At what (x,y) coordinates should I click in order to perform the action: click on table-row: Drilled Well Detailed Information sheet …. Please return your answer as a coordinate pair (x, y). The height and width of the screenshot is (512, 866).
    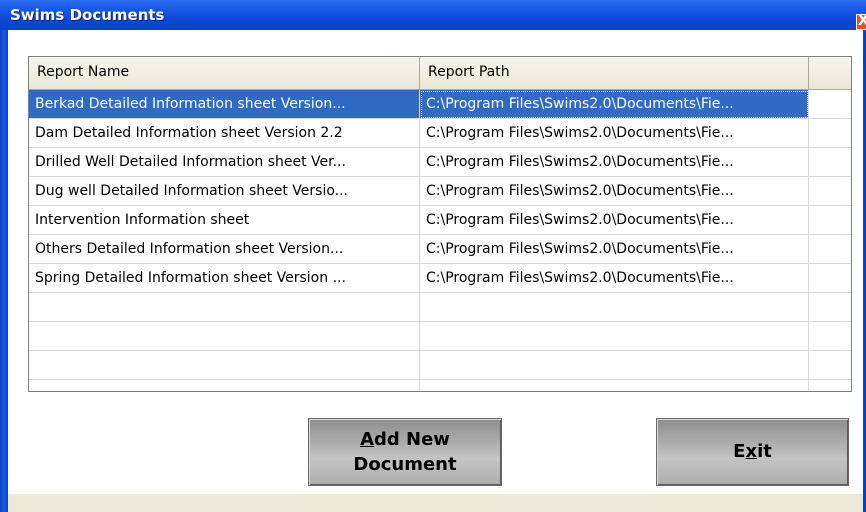
    Looking at the image, I should click on (440, 162).